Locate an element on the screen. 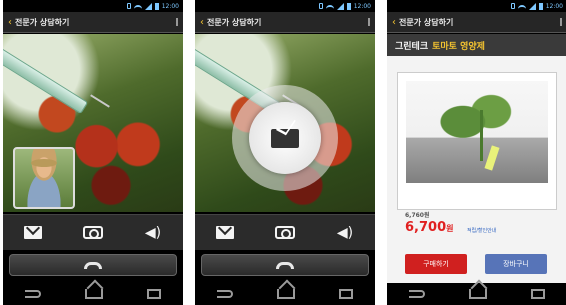  message-overlay is located at coordinates (285, 138).